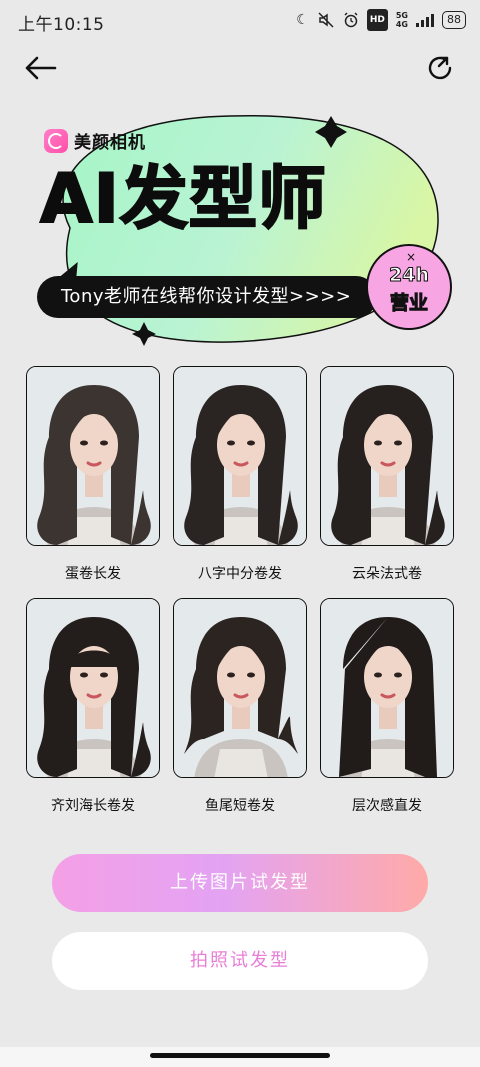 The width and height of the screenshot is (480, 1067). What do you see at coordinates (409, 275) in the screenshot?
I see `badge-24h: 24h` at bounding box center [409, 275].